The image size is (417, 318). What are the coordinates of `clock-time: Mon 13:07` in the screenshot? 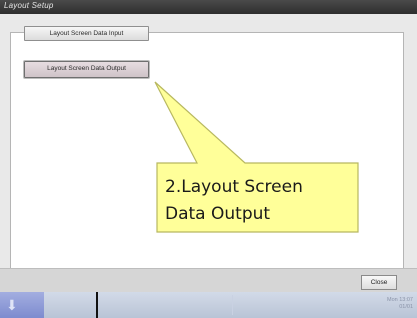 It's located at (400, 300).